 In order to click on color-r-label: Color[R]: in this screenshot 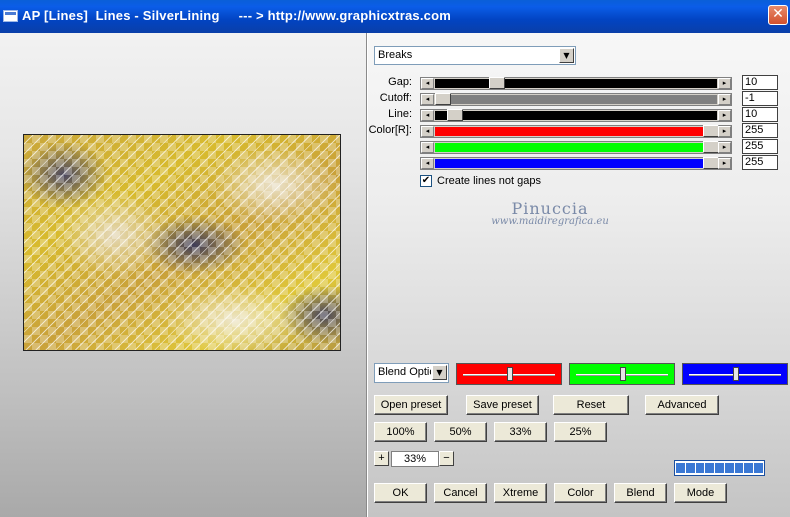, I will do `click(390, 130)`.